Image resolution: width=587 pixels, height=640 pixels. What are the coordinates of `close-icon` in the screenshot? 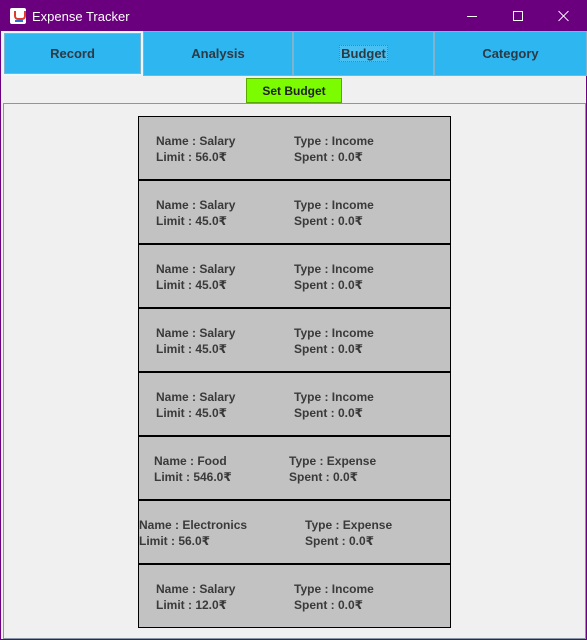 It's located at (564, 16).